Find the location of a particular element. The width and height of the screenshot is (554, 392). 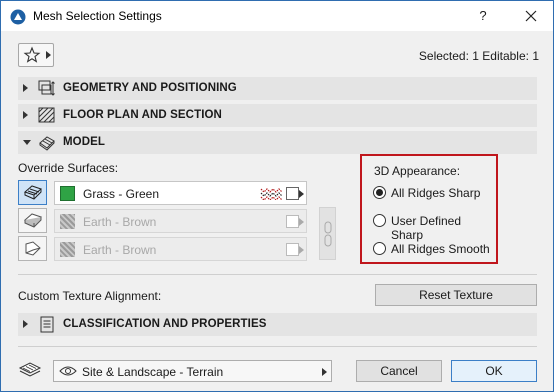

model-icon is located at coordinates (47, 143).